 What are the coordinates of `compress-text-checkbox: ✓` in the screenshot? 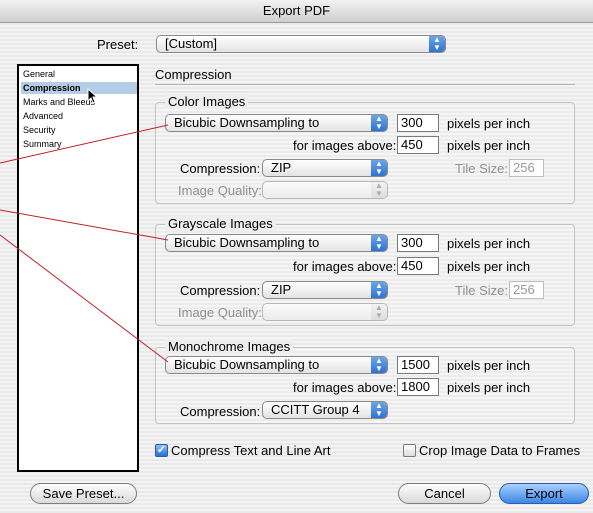 It's located at (161, 450).